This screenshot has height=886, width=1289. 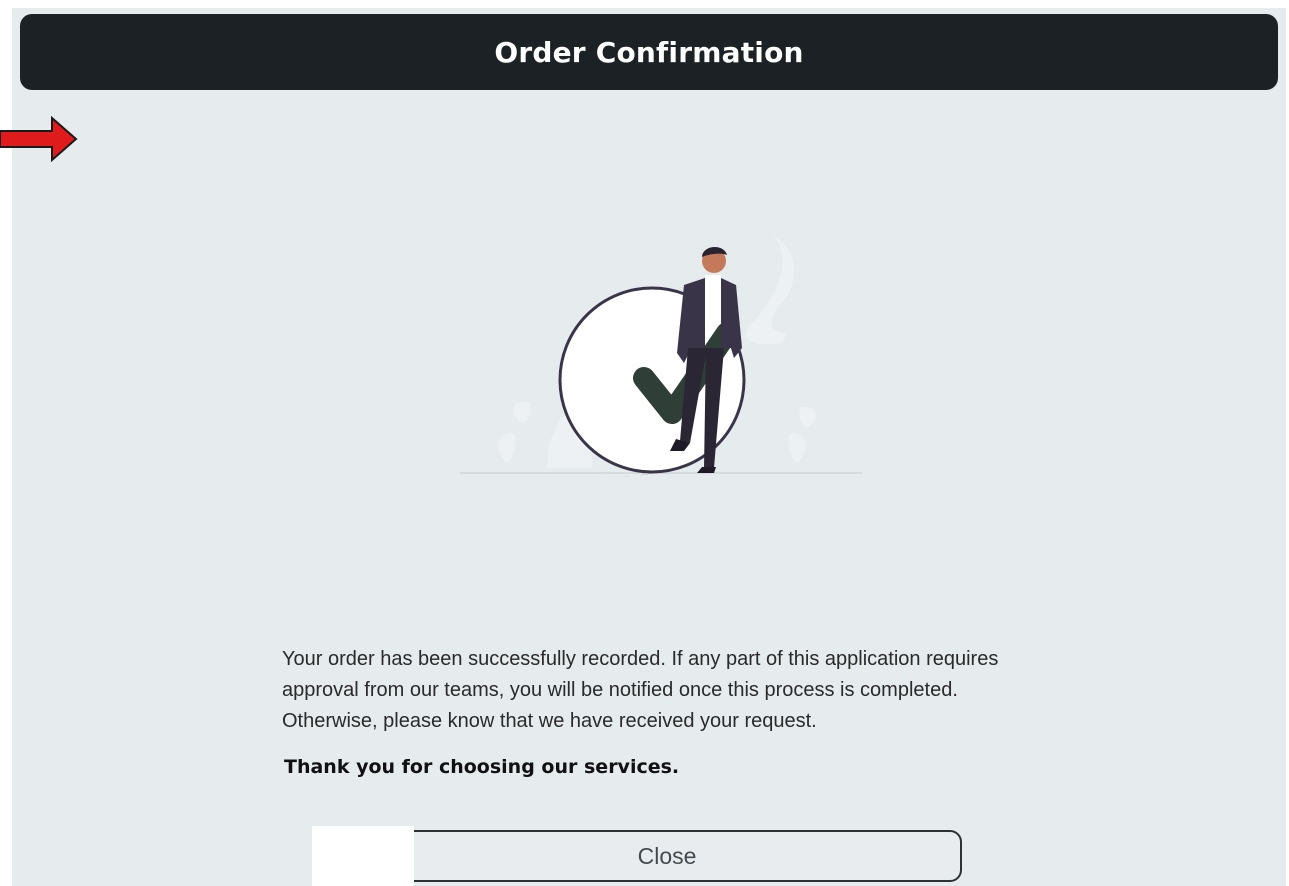 What do you see at coordinates (482, 767) in the screenshot?
I see `thank-you-text: Thank you for choosing our services.` at bounding box center [482, 767].